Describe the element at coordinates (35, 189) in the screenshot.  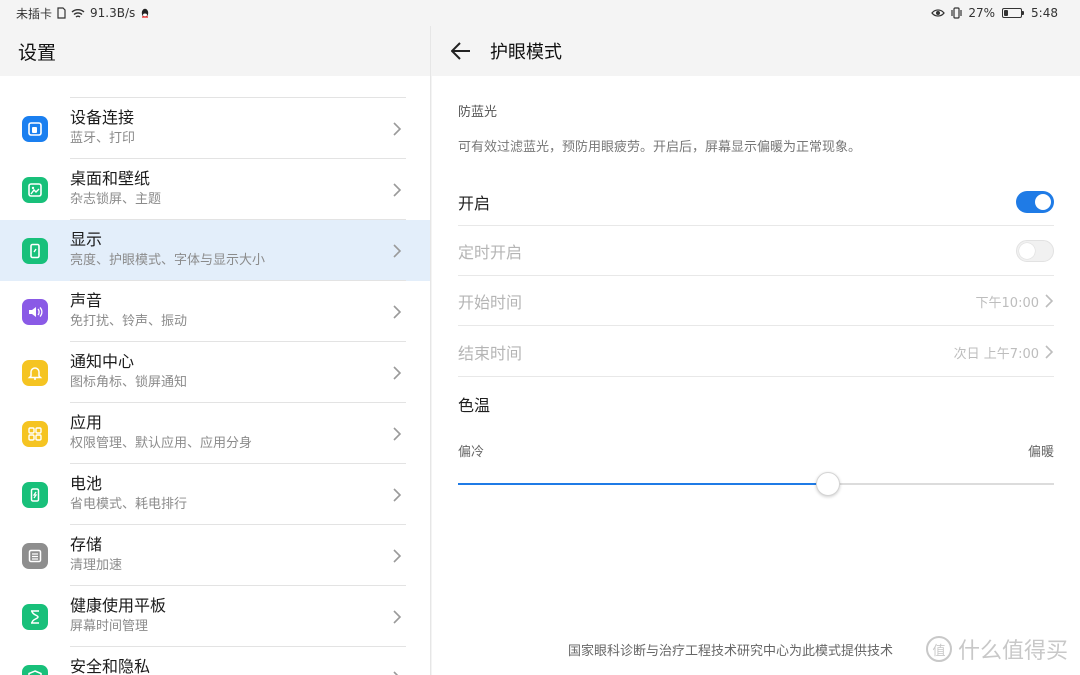
I see `wallpaper-icon` at that location.